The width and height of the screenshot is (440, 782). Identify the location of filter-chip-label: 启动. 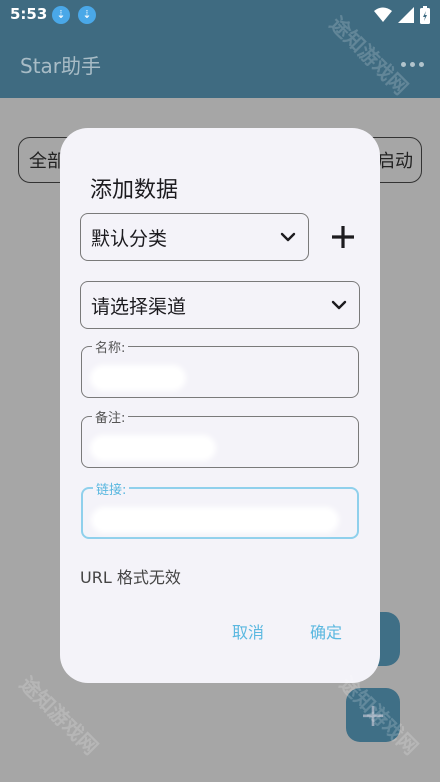
(395, 161).